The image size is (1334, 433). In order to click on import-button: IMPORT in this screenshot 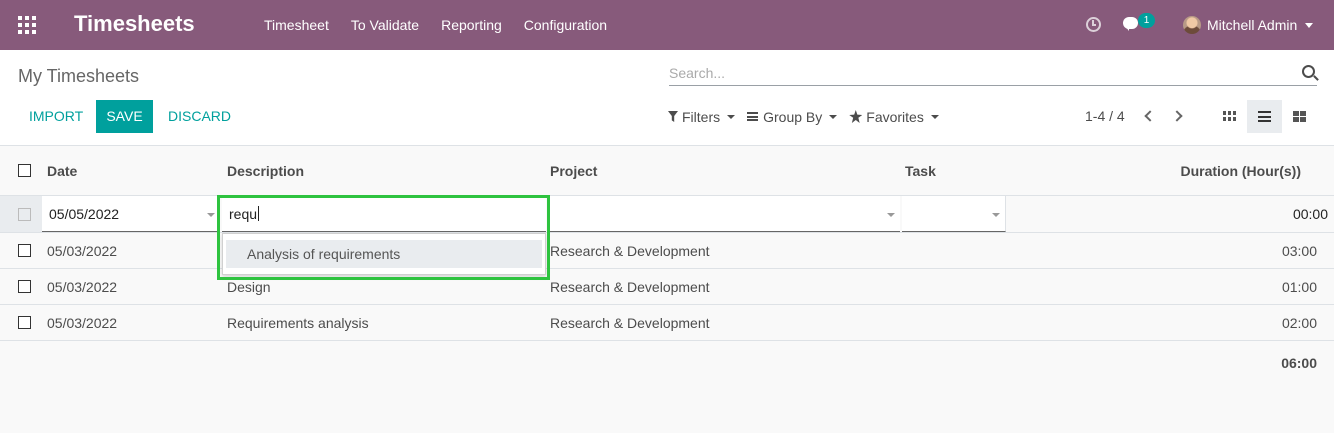, I will do `click(56, 116)`.